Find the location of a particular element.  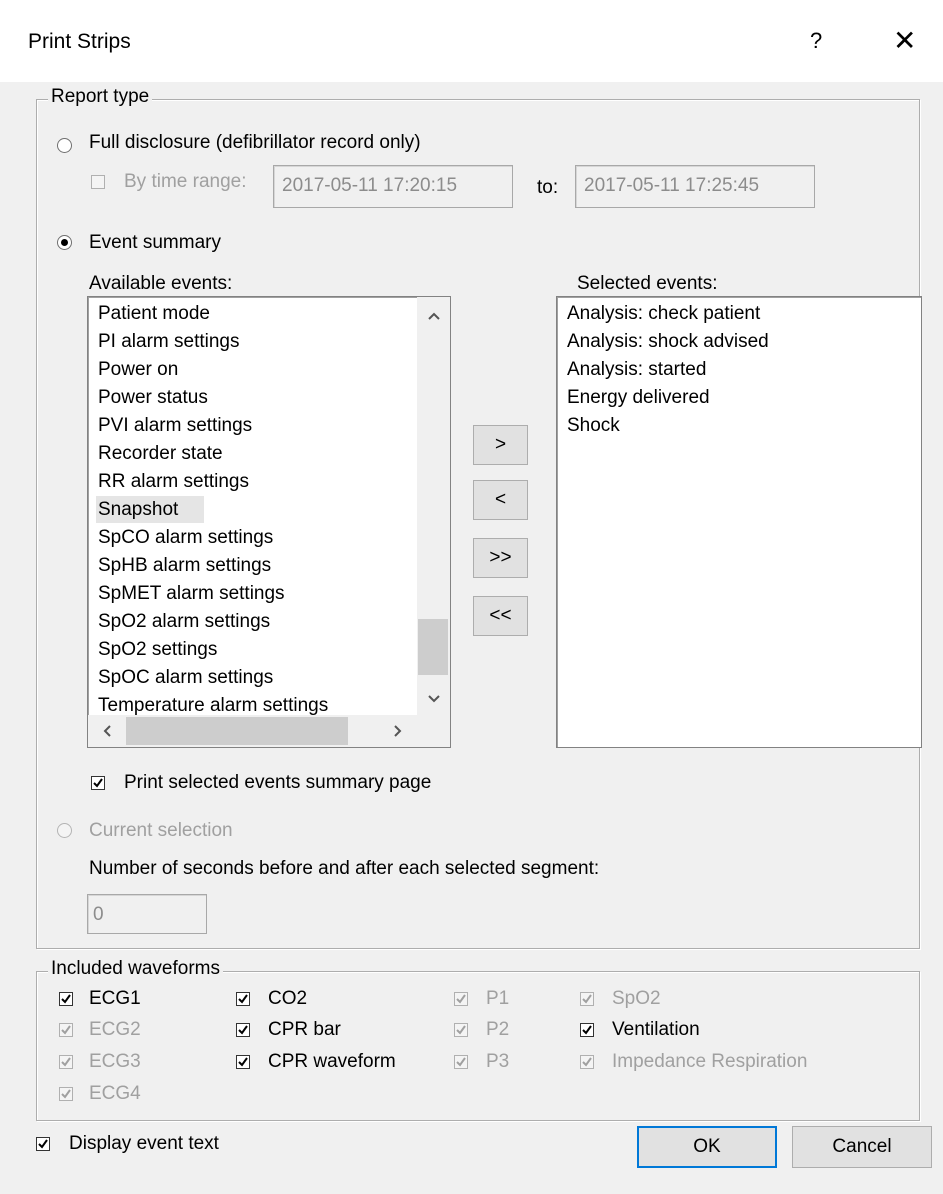

add-all-events-button: >> is located at coordinates (500, 558).